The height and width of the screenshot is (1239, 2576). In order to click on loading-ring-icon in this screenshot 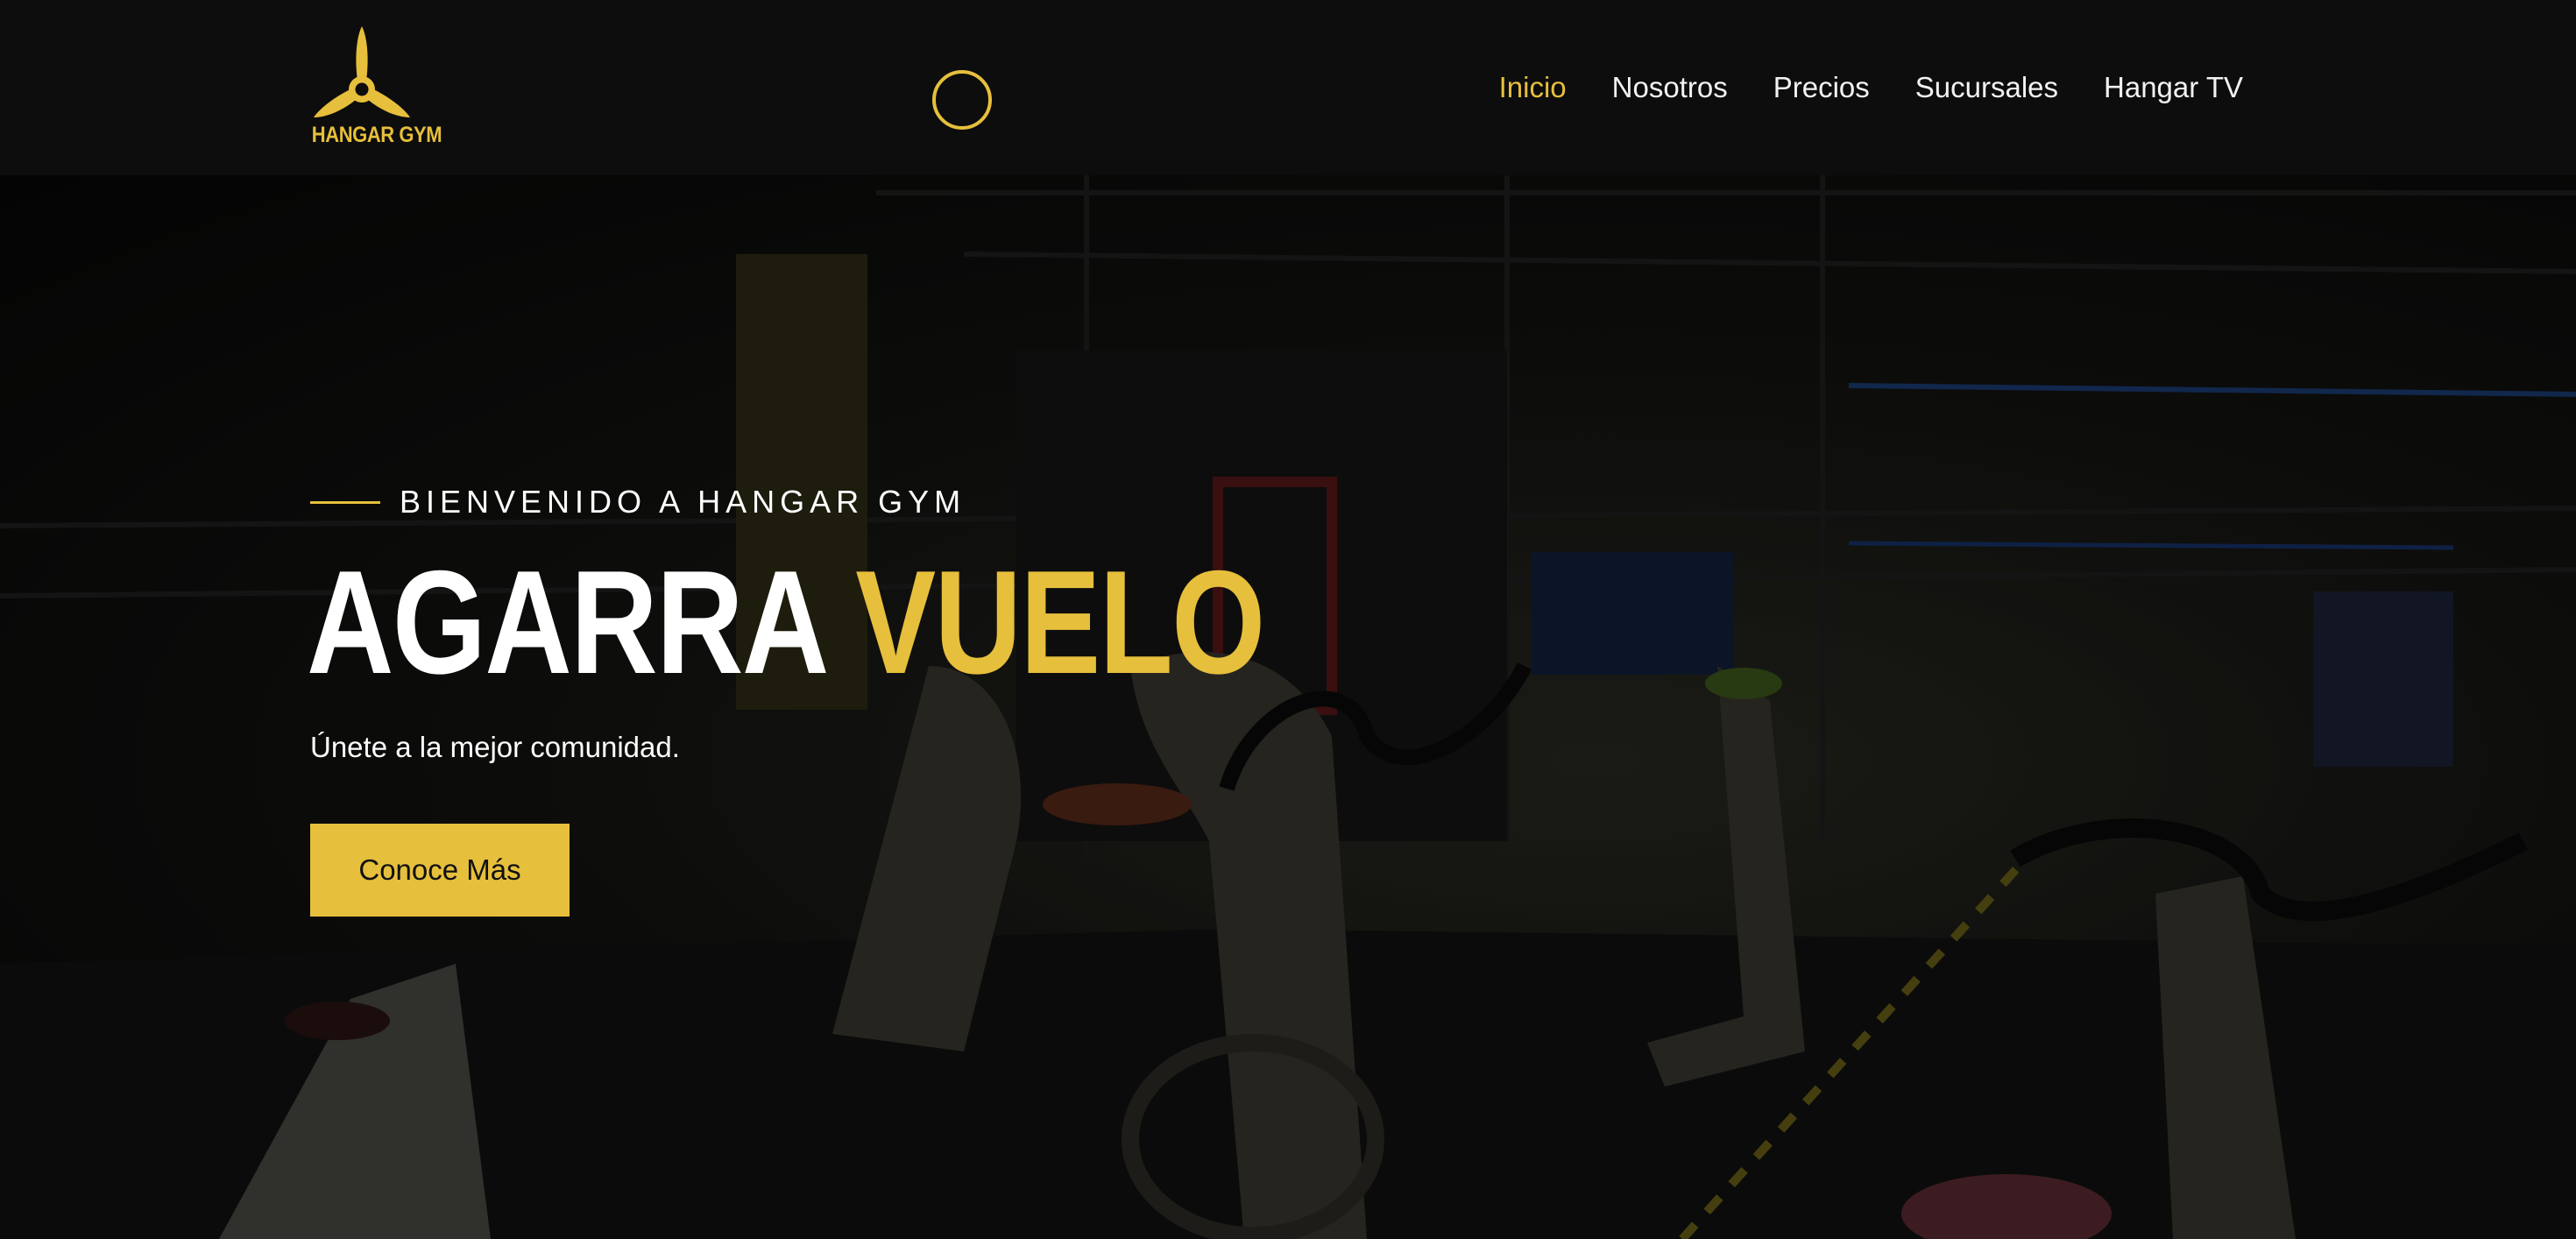, I will do `click(962, 100)`.